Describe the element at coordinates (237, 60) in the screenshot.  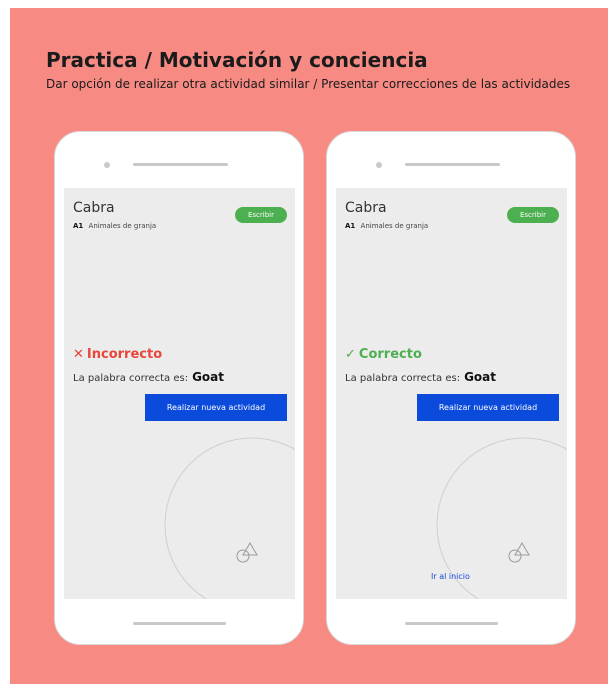
I see `page-title: Practica / Motivación y conciencia` at that location.